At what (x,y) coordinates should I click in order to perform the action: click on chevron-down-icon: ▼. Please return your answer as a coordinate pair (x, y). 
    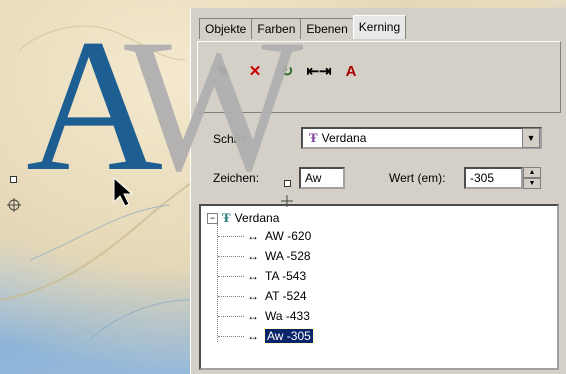
    Looking at the image, I should click on (531, 138).